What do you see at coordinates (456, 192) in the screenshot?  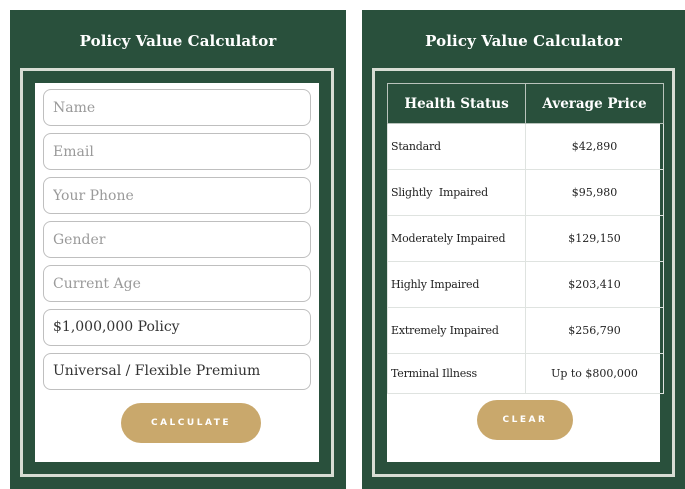 I see `health-status-cell: Slightly Impaired` at bounding box center [456, 192].